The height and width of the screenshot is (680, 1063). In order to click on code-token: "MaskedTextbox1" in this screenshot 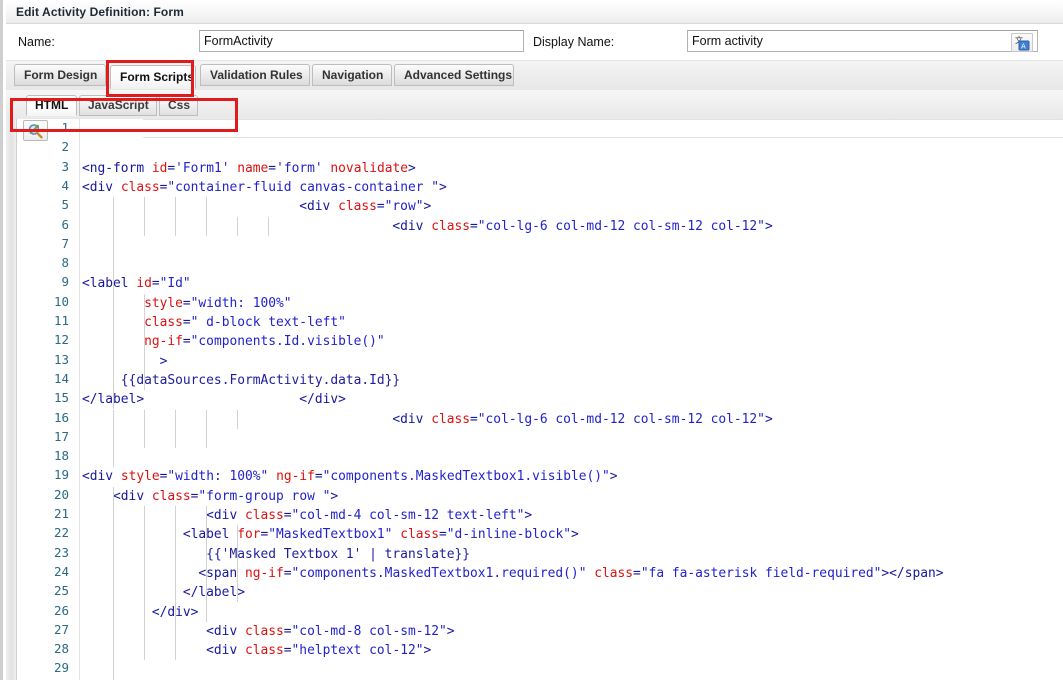, I will do `click(330, 535)`.